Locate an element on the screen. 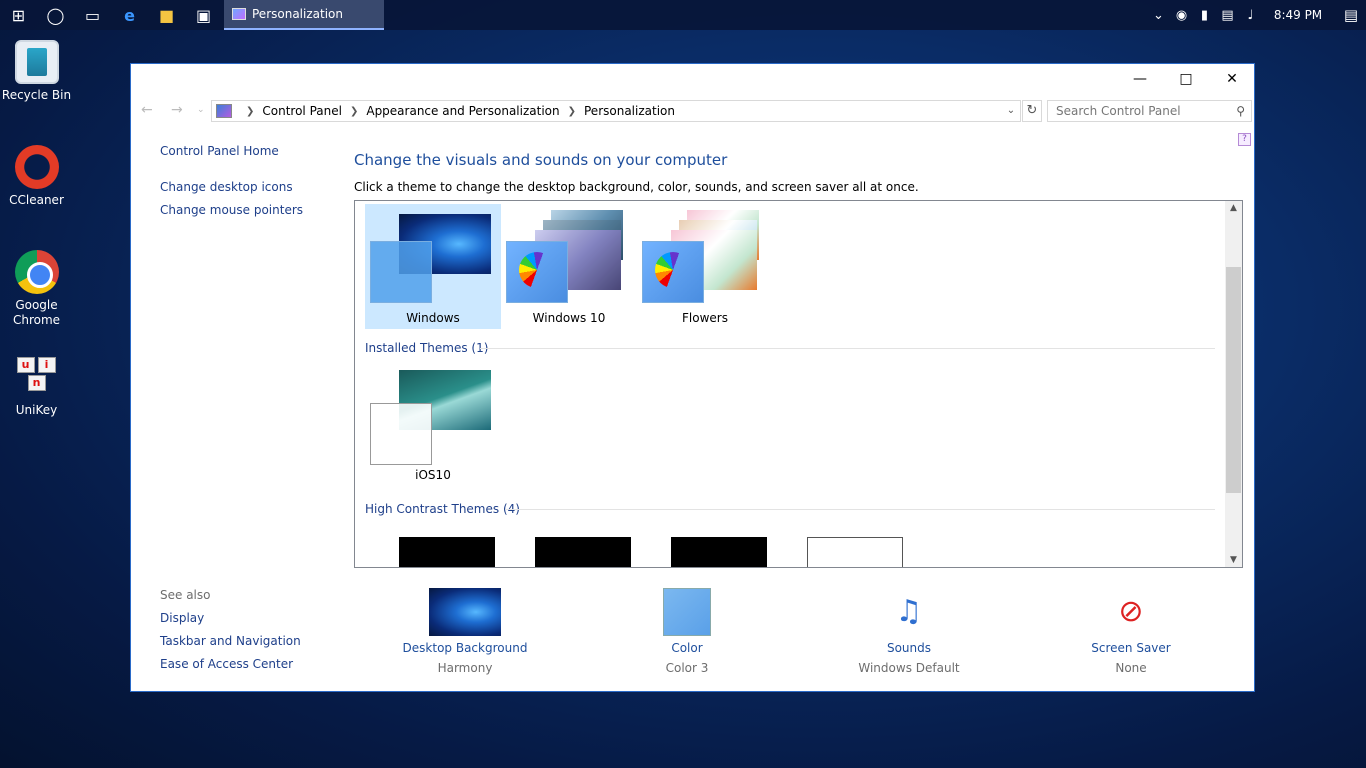  screen-saver-setting: ⊘ Screen Saver None is located at coordinates (1131, 631).